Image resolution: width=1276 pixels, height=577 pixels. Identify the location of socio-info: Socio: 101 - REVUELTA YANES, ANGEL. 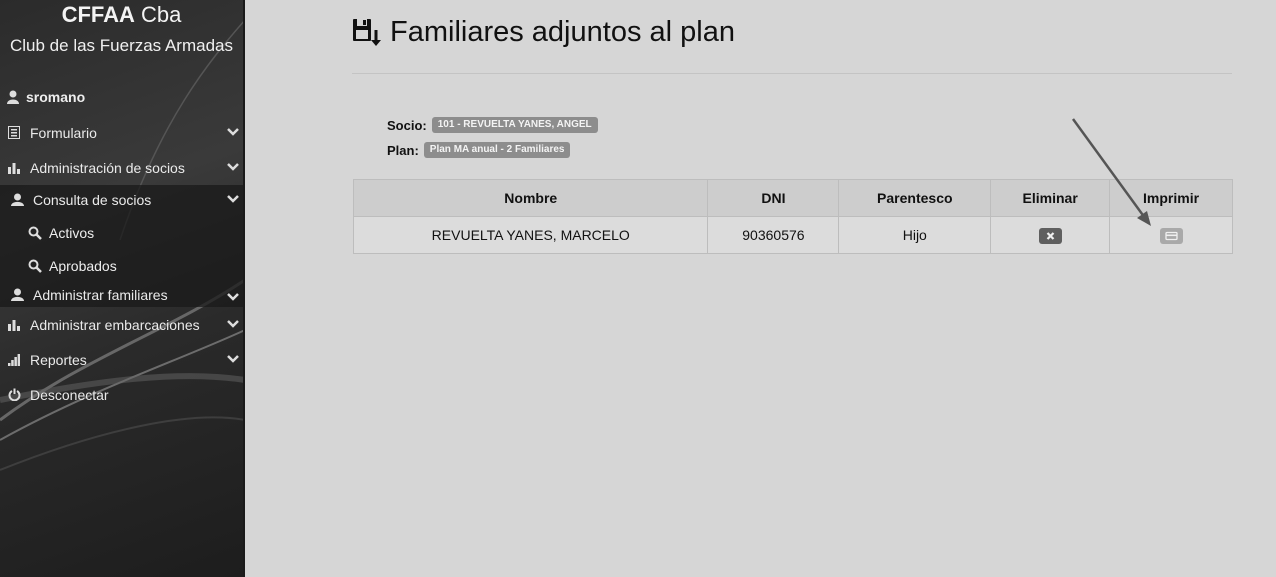
(492, 125).